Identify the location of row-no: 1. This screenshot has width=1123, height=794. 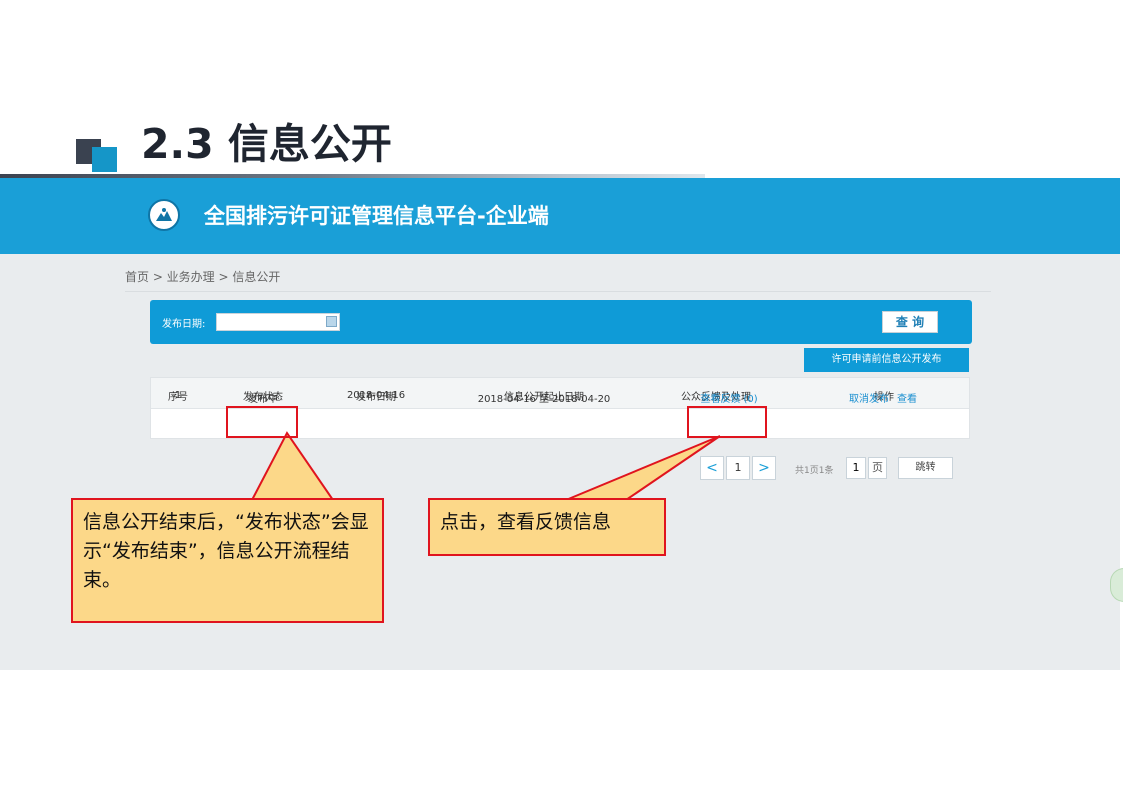
(178, 395).